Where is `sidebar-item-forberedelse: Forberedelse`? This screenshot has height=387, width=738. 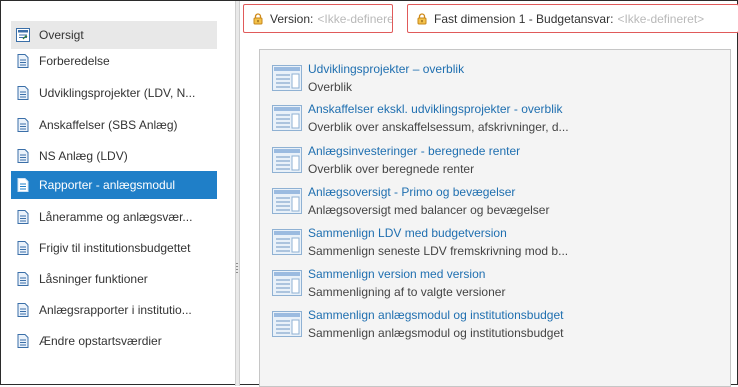
sidebar-item-forberedelse: Forberedelse is located at coordinates (114, 61).